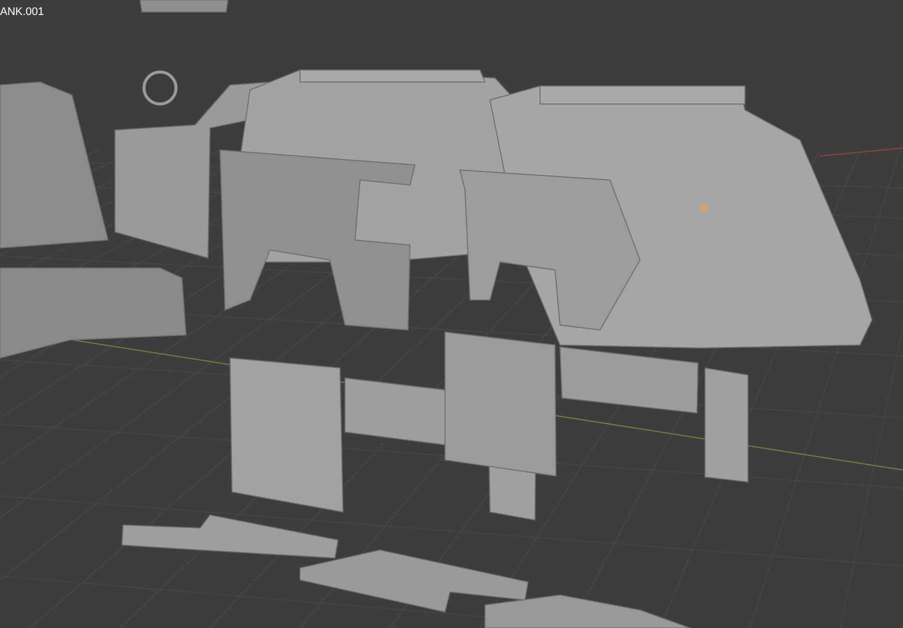 This screenshot has height=628, width=903. I want to click on object-label: ANK.001, so click(22, 12).